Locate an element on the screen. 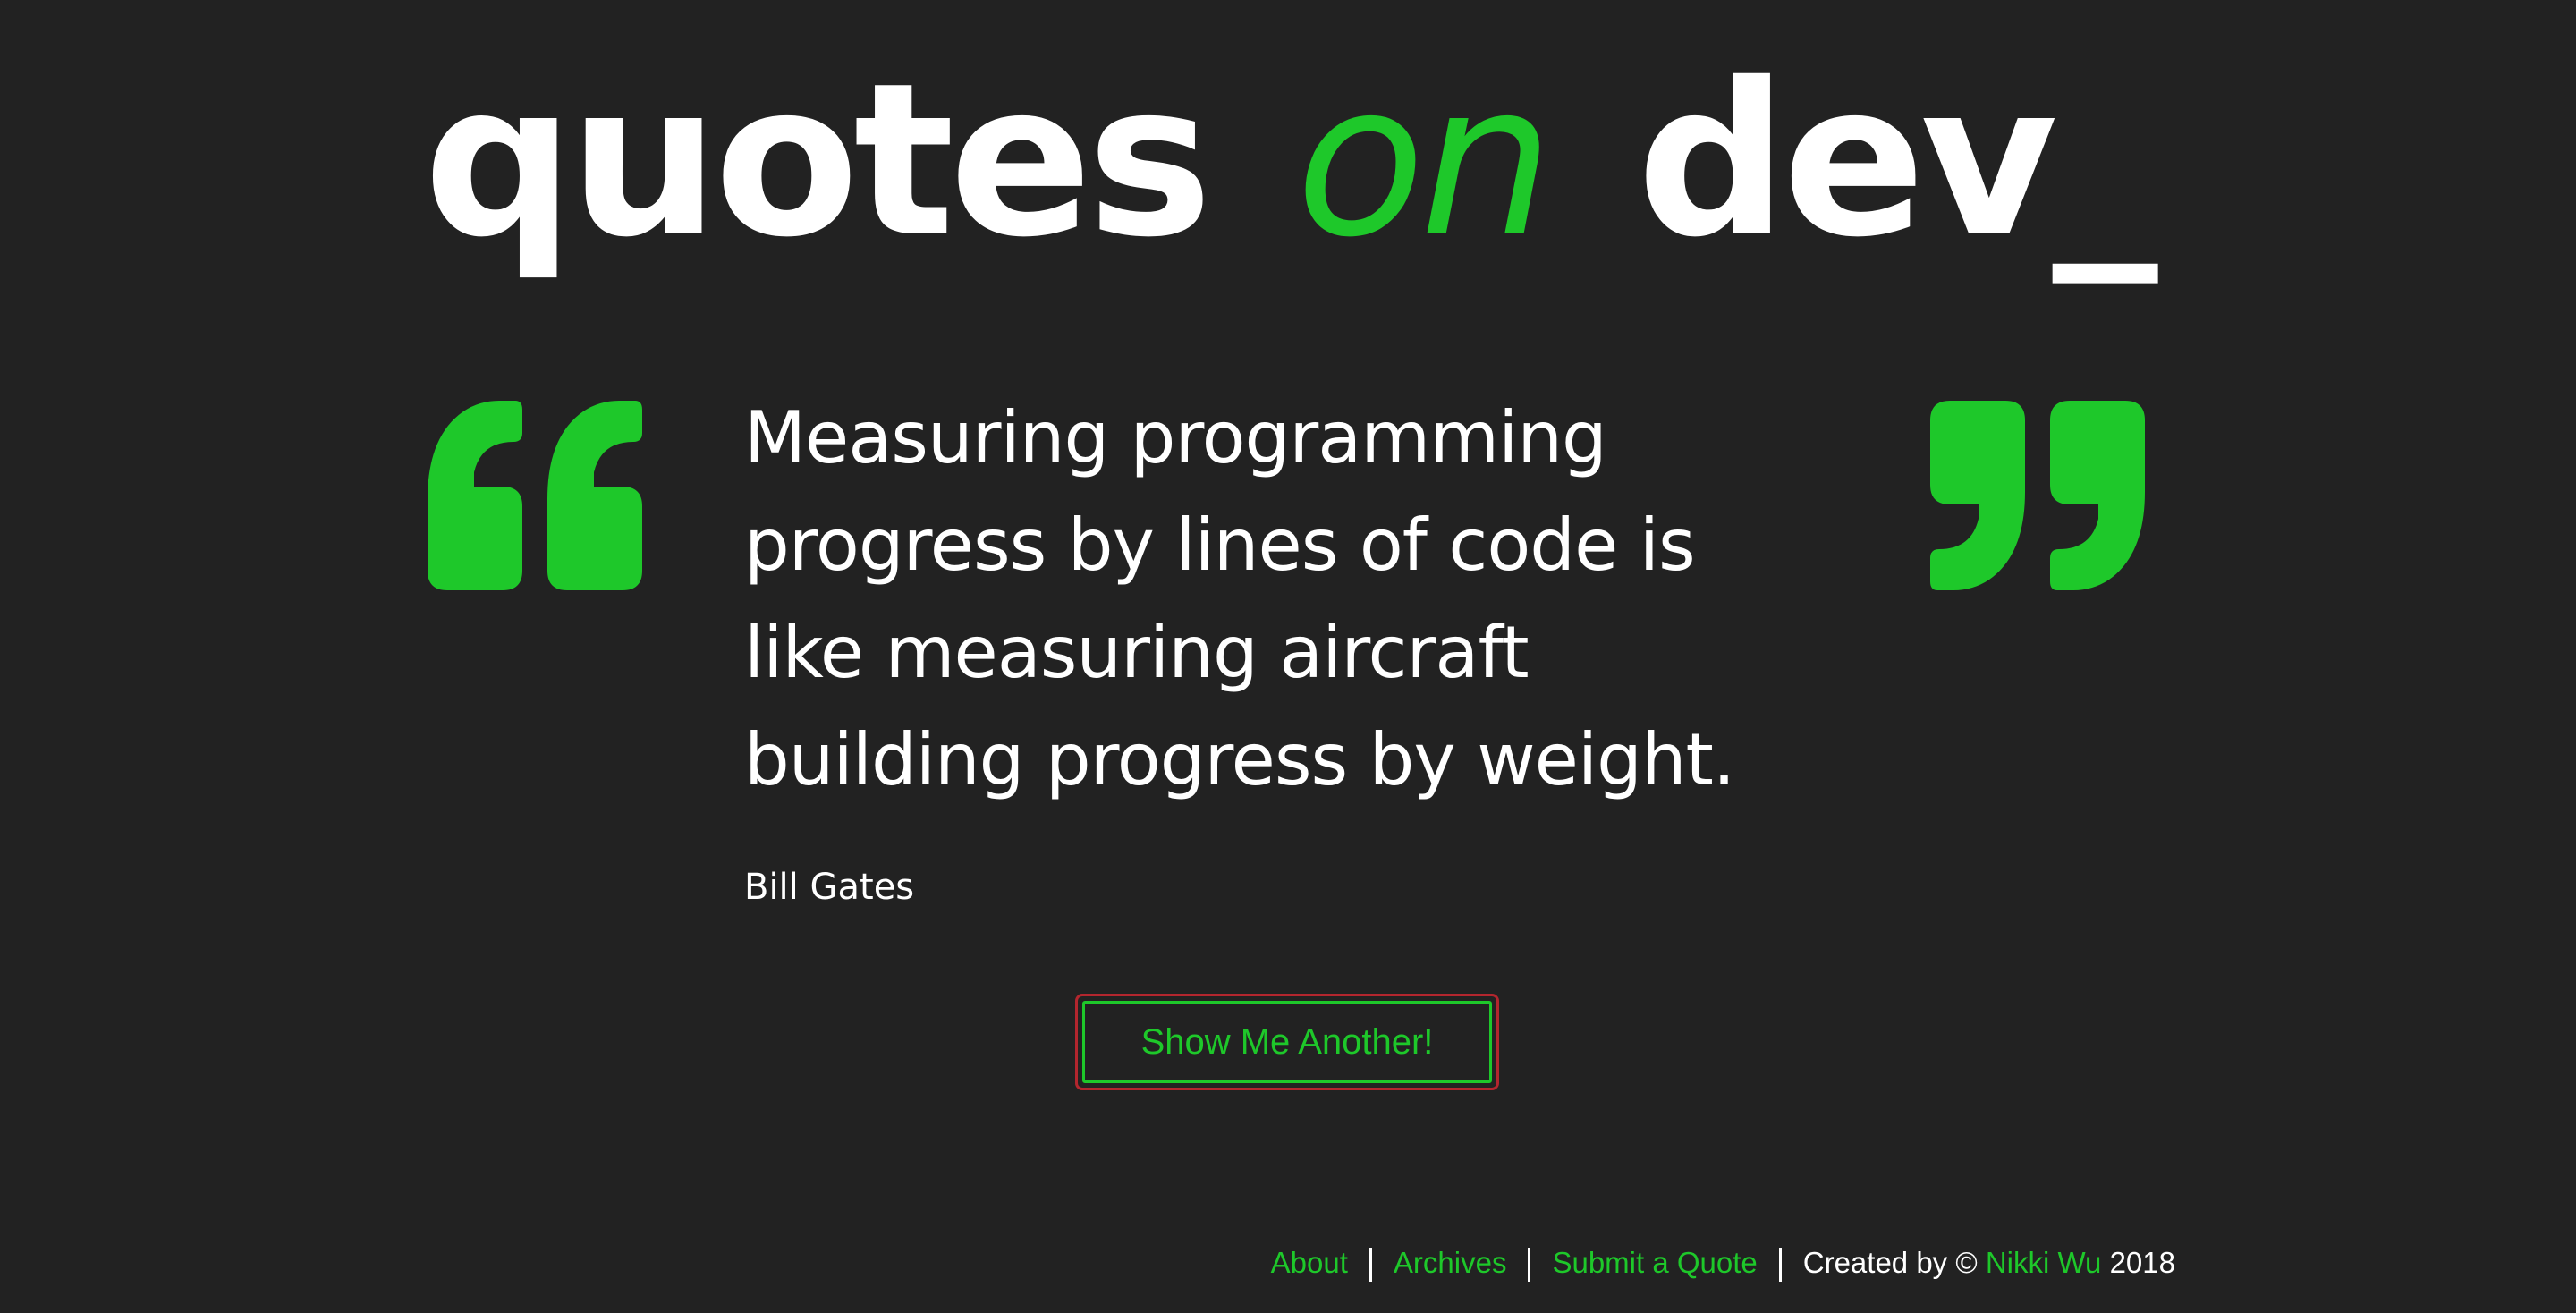 The image size is (2576, 1313). footer-credit-year: 2018 is located at coordinates (2142, 1262).